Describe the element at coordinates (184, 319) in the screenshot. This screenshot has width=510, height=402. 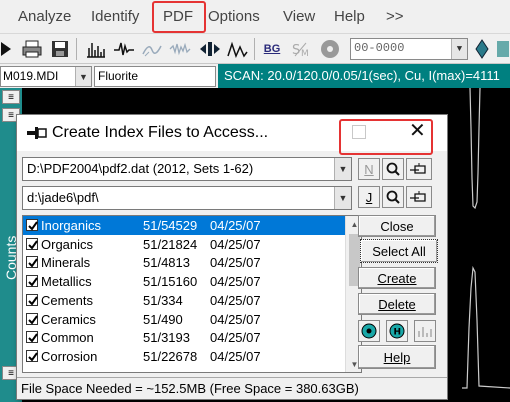
I see `list-item: Ceramics 51/490 04/25/07` at that location.